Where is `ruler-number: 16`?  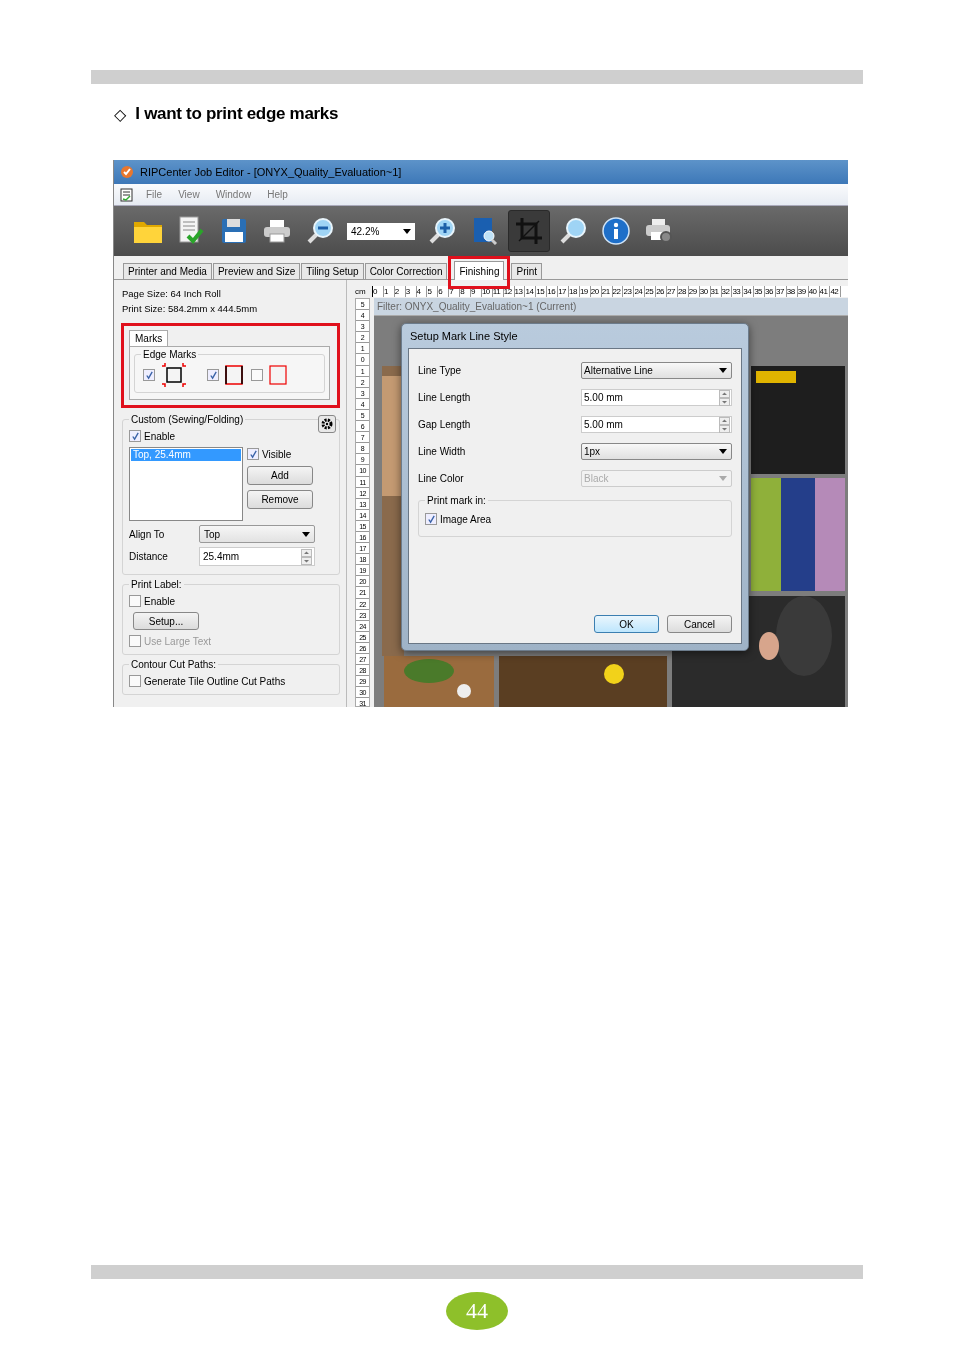 ruler-number: 16 is located at coordinates (553, 291).